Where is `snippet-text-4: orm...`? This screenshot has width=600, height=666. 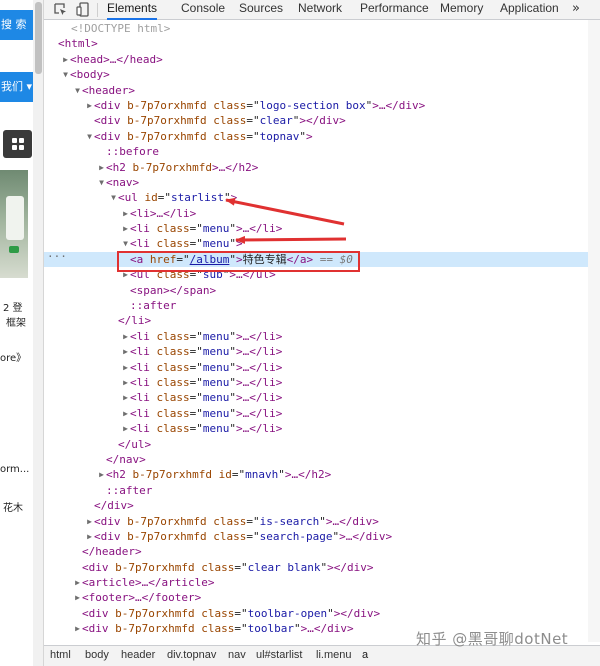
snippet-text-4: orm... is located at coordinates (14, 469).